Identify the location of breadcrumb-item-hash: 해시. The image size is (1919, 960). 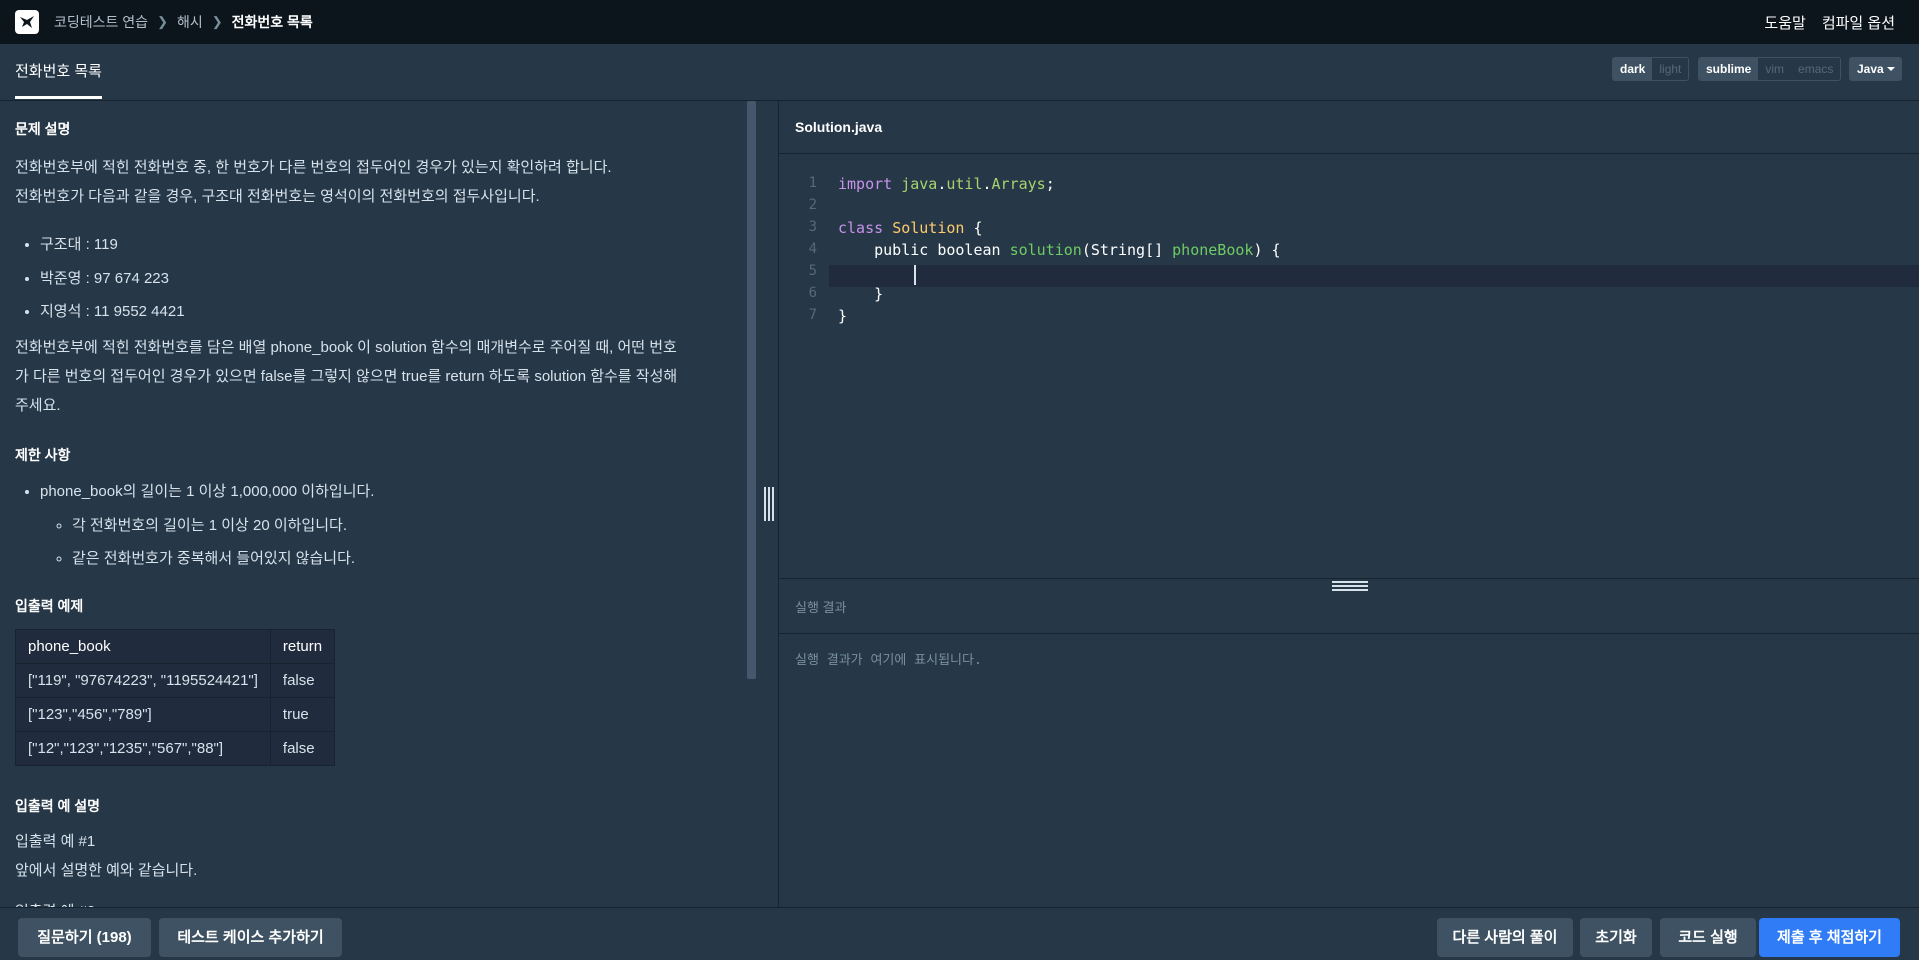
(190, 22).